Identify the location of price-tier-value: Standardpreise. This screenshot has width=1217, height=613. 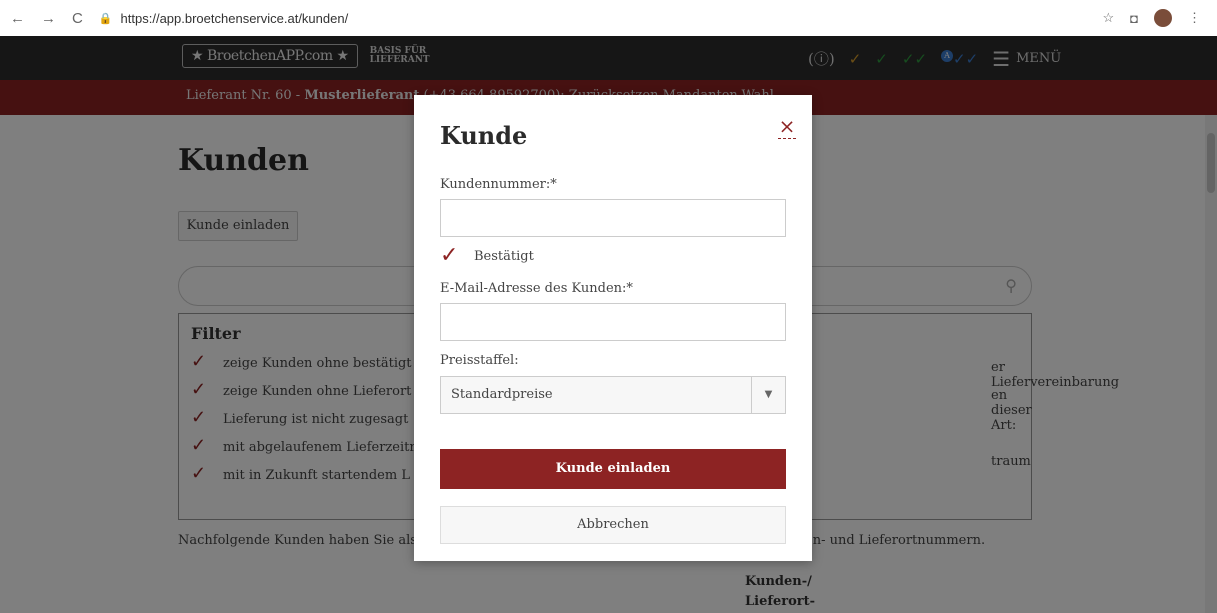
(502, 394).